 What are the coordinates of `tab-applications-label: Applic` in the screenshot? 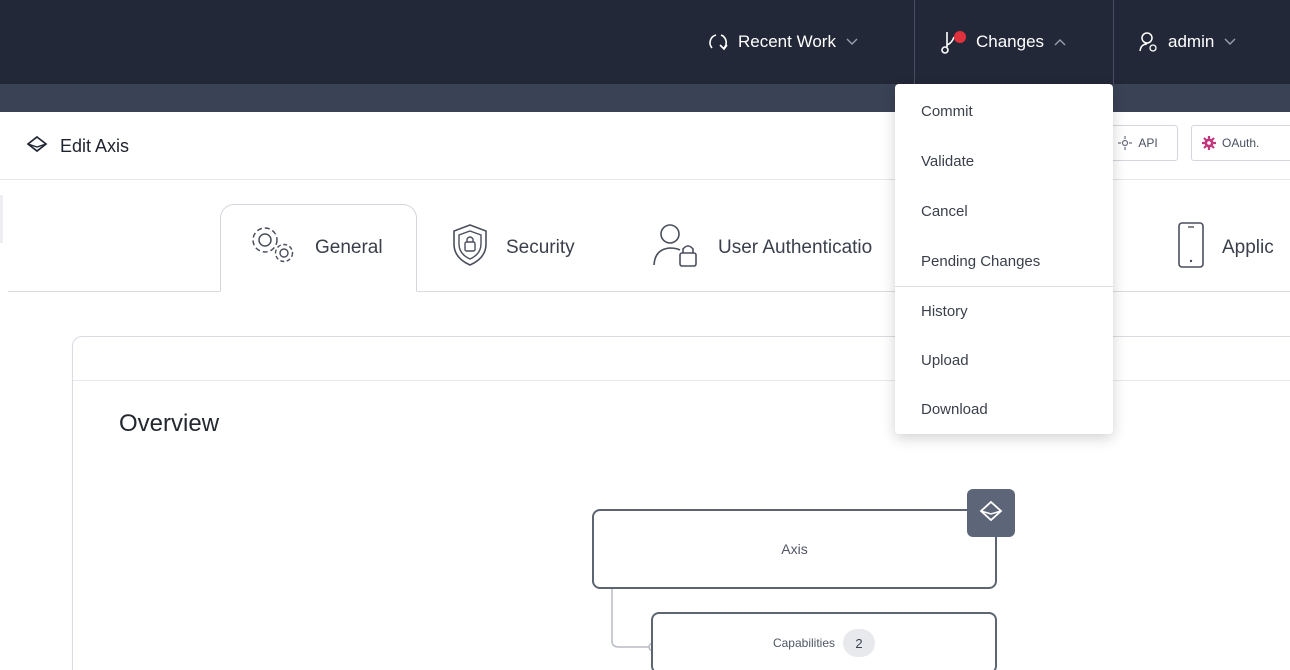 It's located at (1248, 247).